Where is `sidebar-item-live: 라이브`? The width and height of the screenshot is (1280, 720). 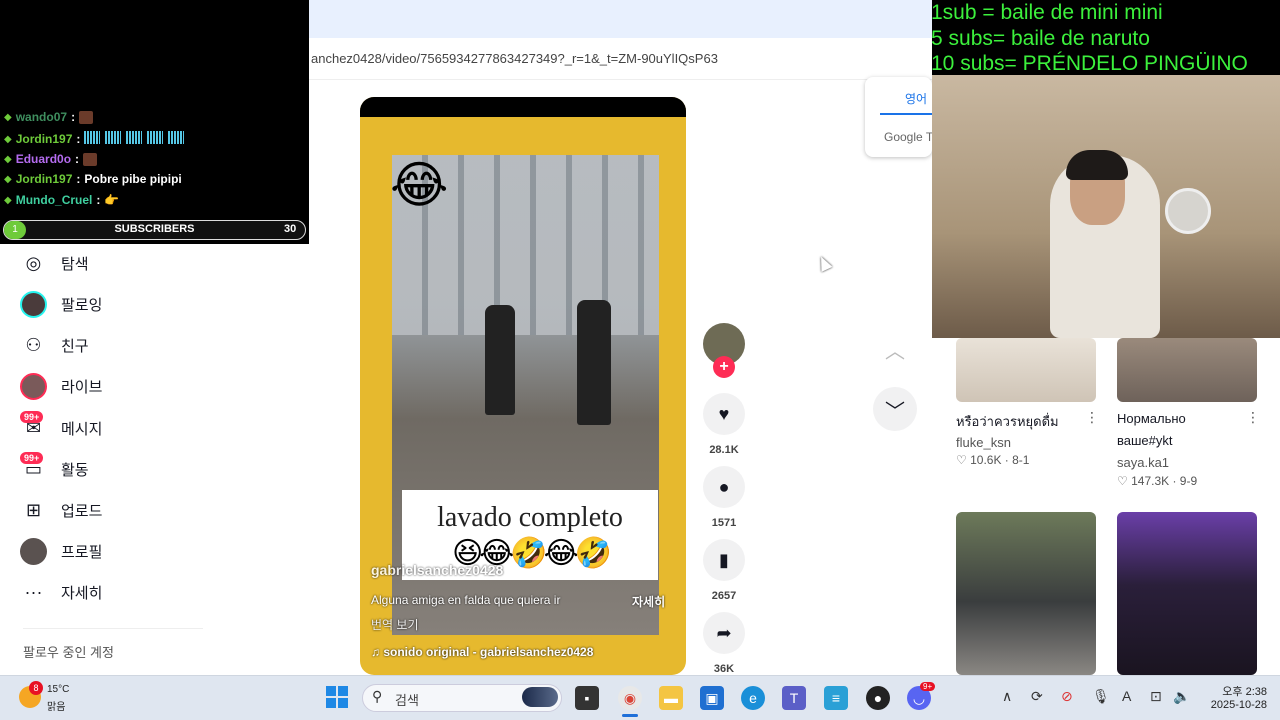 sidebar-item-live: 라이브 is located at coordinates (61, 386).